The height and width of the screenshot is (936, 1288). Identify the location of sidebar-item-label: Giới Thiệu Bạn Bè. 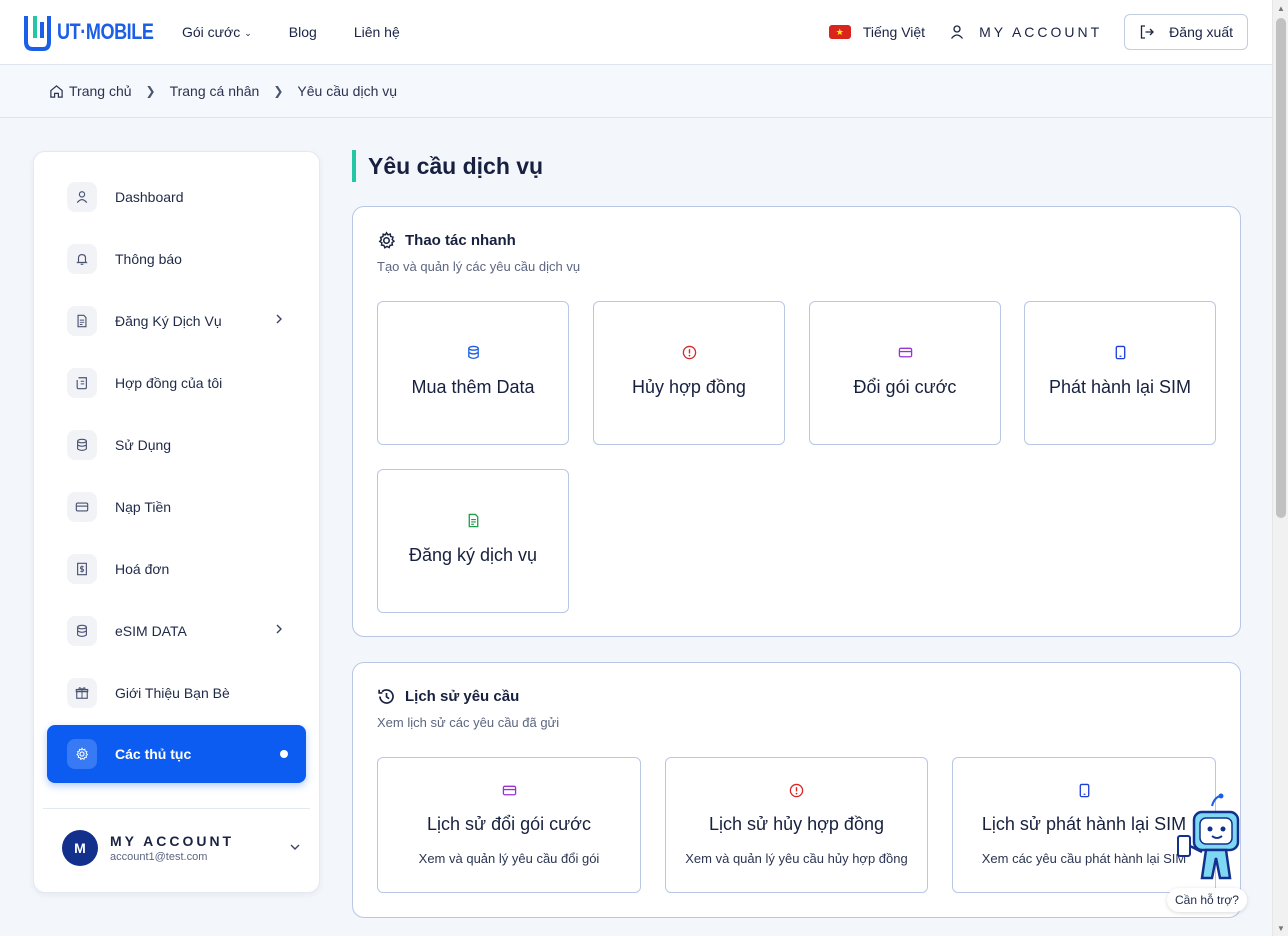
(172, 693).